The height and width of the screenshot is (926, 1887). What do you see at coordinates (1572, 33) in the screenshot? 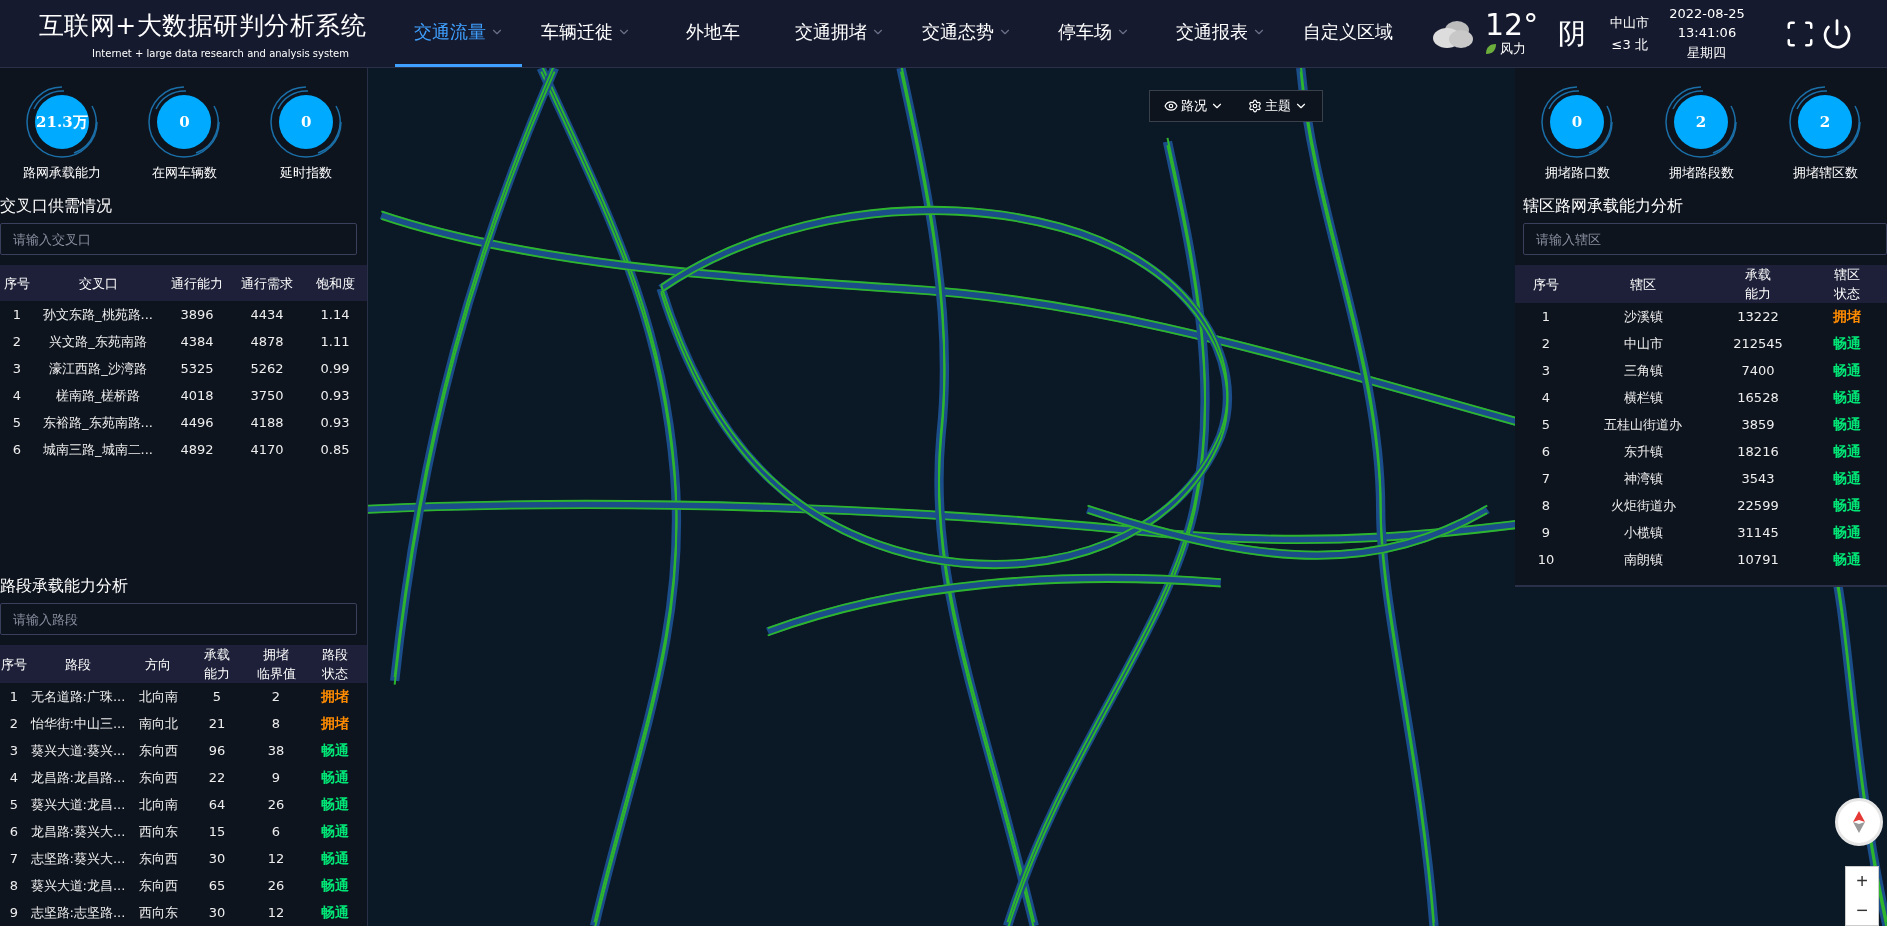
I see `weather-condition: 阴` at bounding box center [1572, 33].